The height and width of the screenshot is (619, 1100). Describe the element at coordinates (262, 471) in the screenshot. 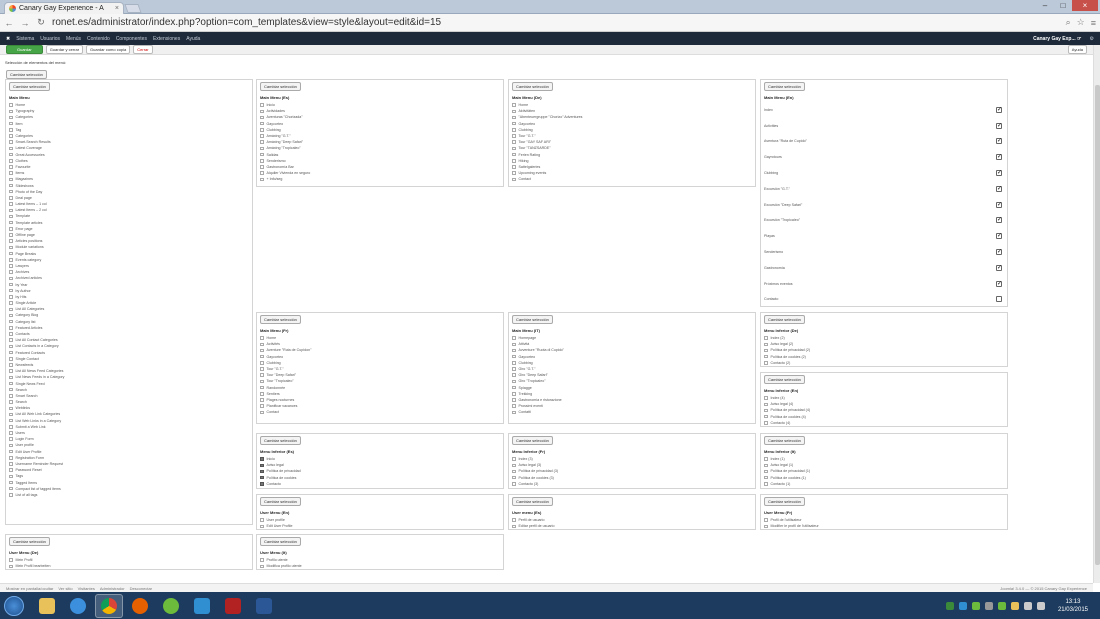

I see `checked-checkbox` at that location.